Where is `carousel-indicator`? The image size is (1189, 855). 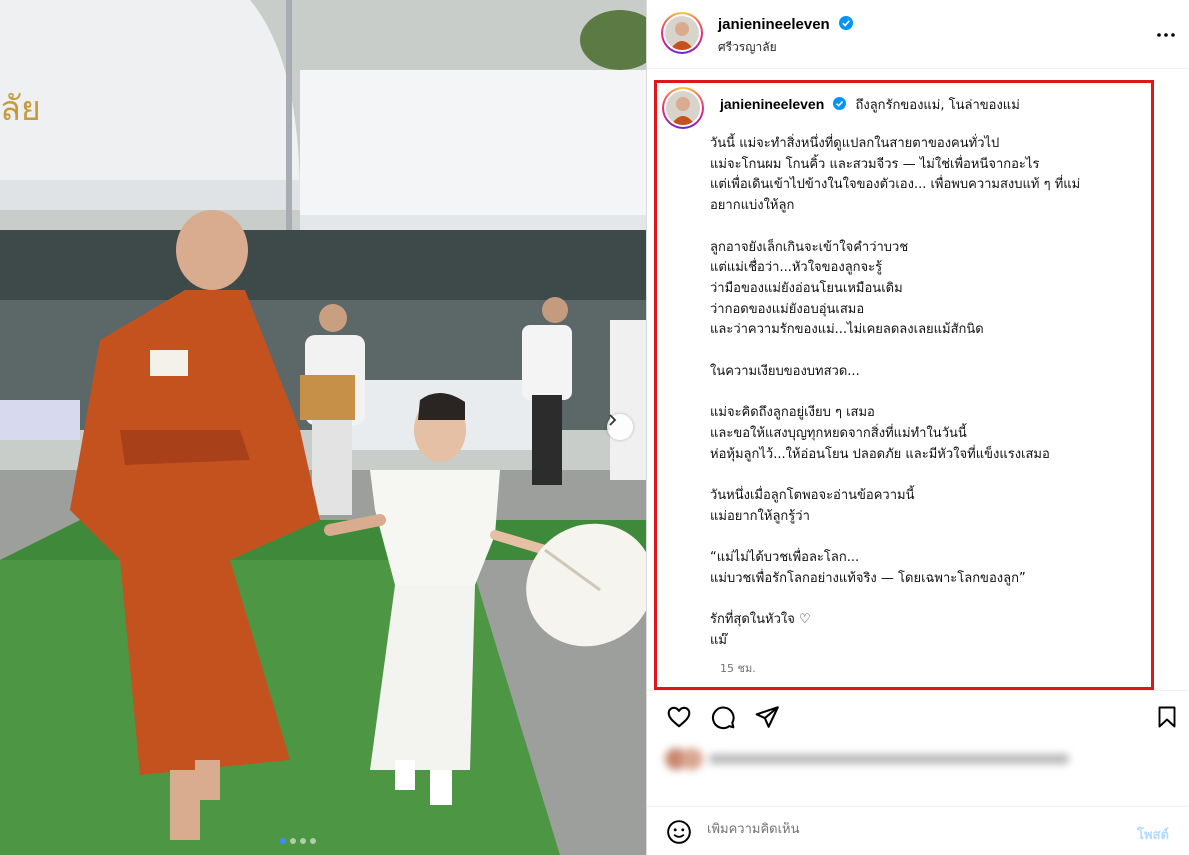 carousel-indicator is located at coordinates (298, 841).